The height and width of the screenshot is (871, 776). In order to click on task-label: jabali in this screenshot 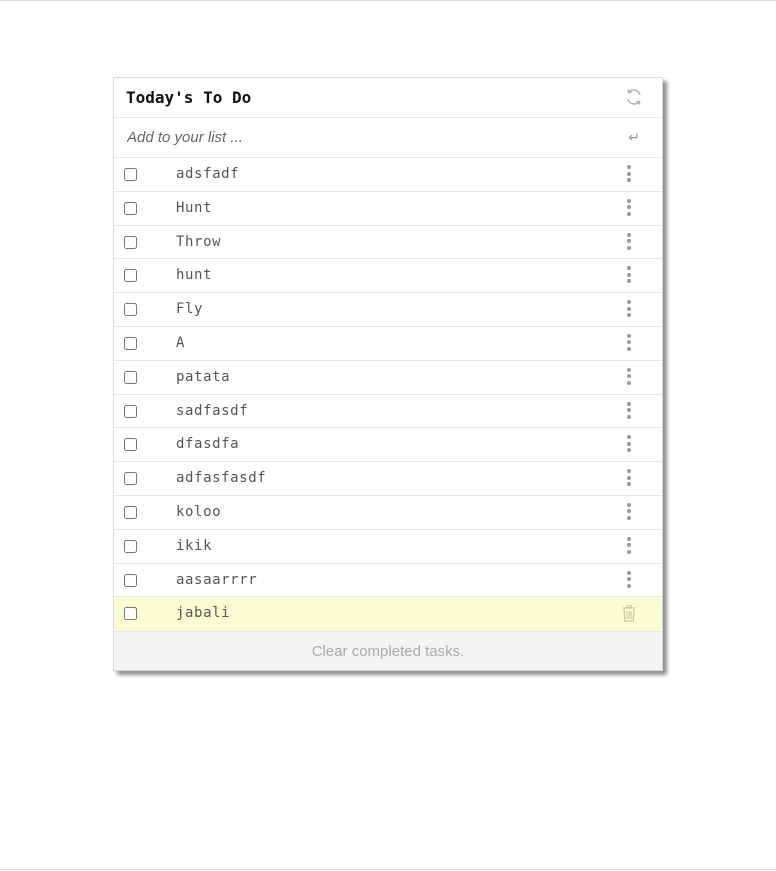, I will do `click(203, 613)`.